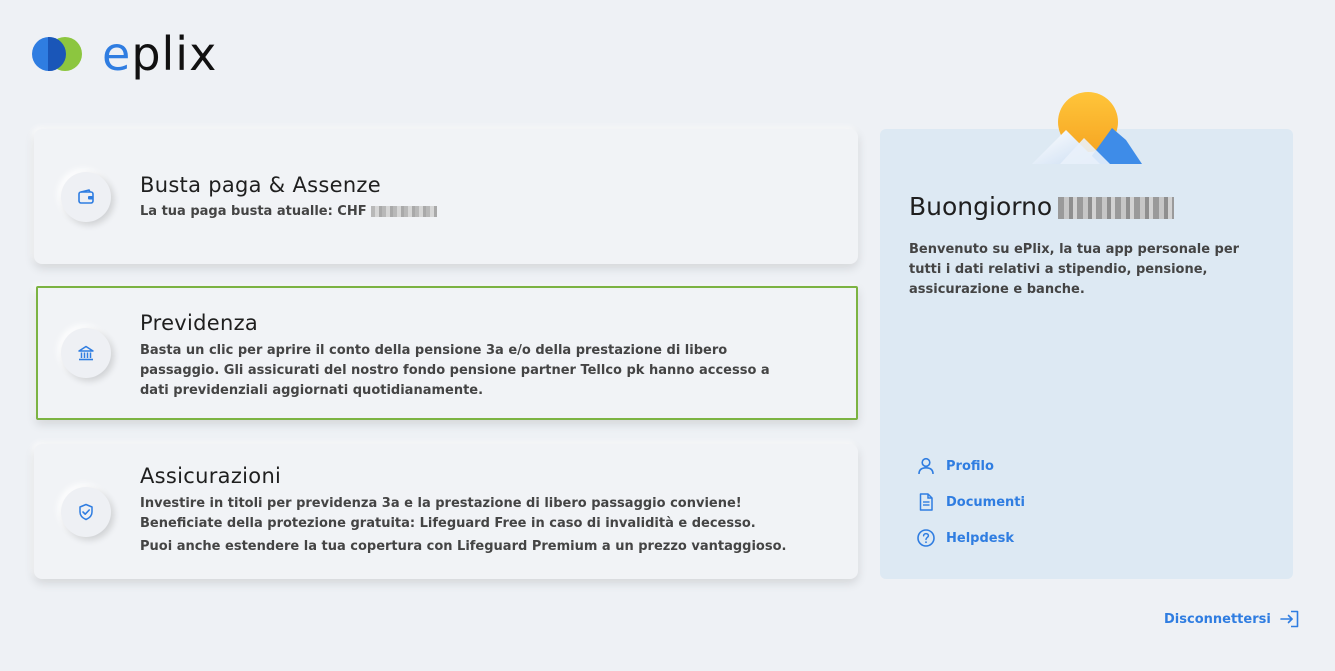 The width and height of the screenshot is (1335, 671). I want to click on user-icon, so click(926, 466).